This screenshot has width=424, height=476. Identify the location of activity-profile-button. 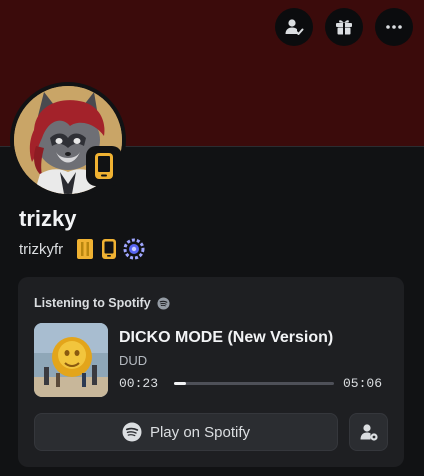
(368, 432).